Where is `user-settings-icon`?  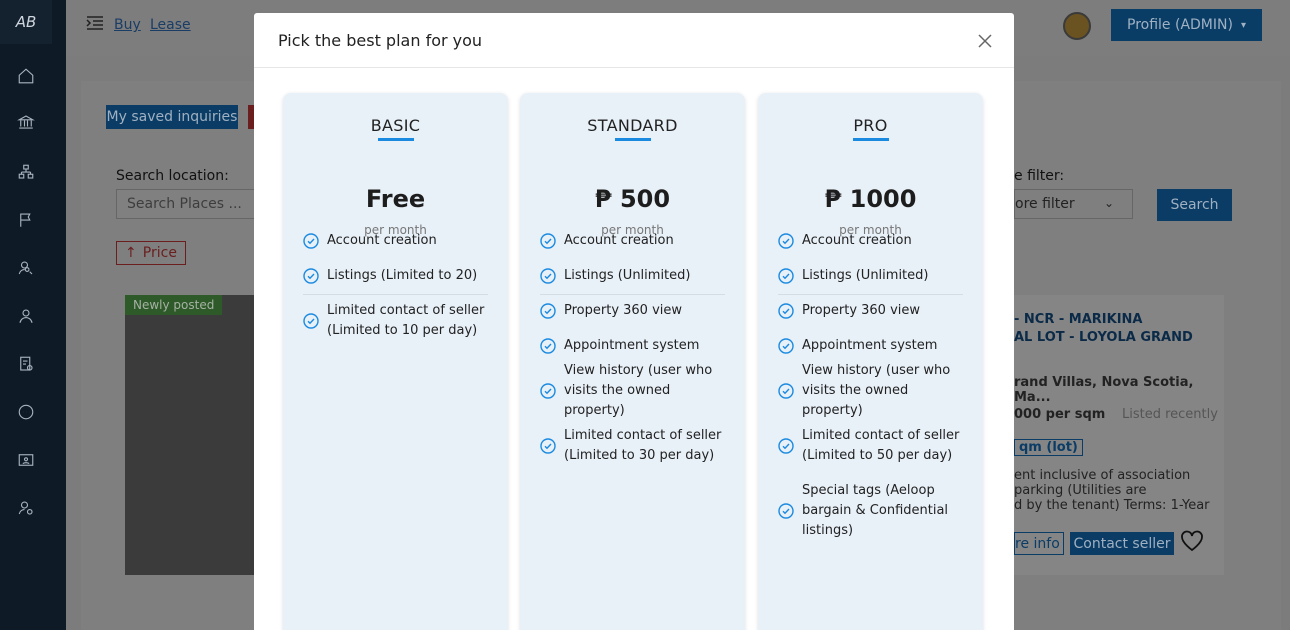 user-settings-icon is located at coordinates (26, 508).